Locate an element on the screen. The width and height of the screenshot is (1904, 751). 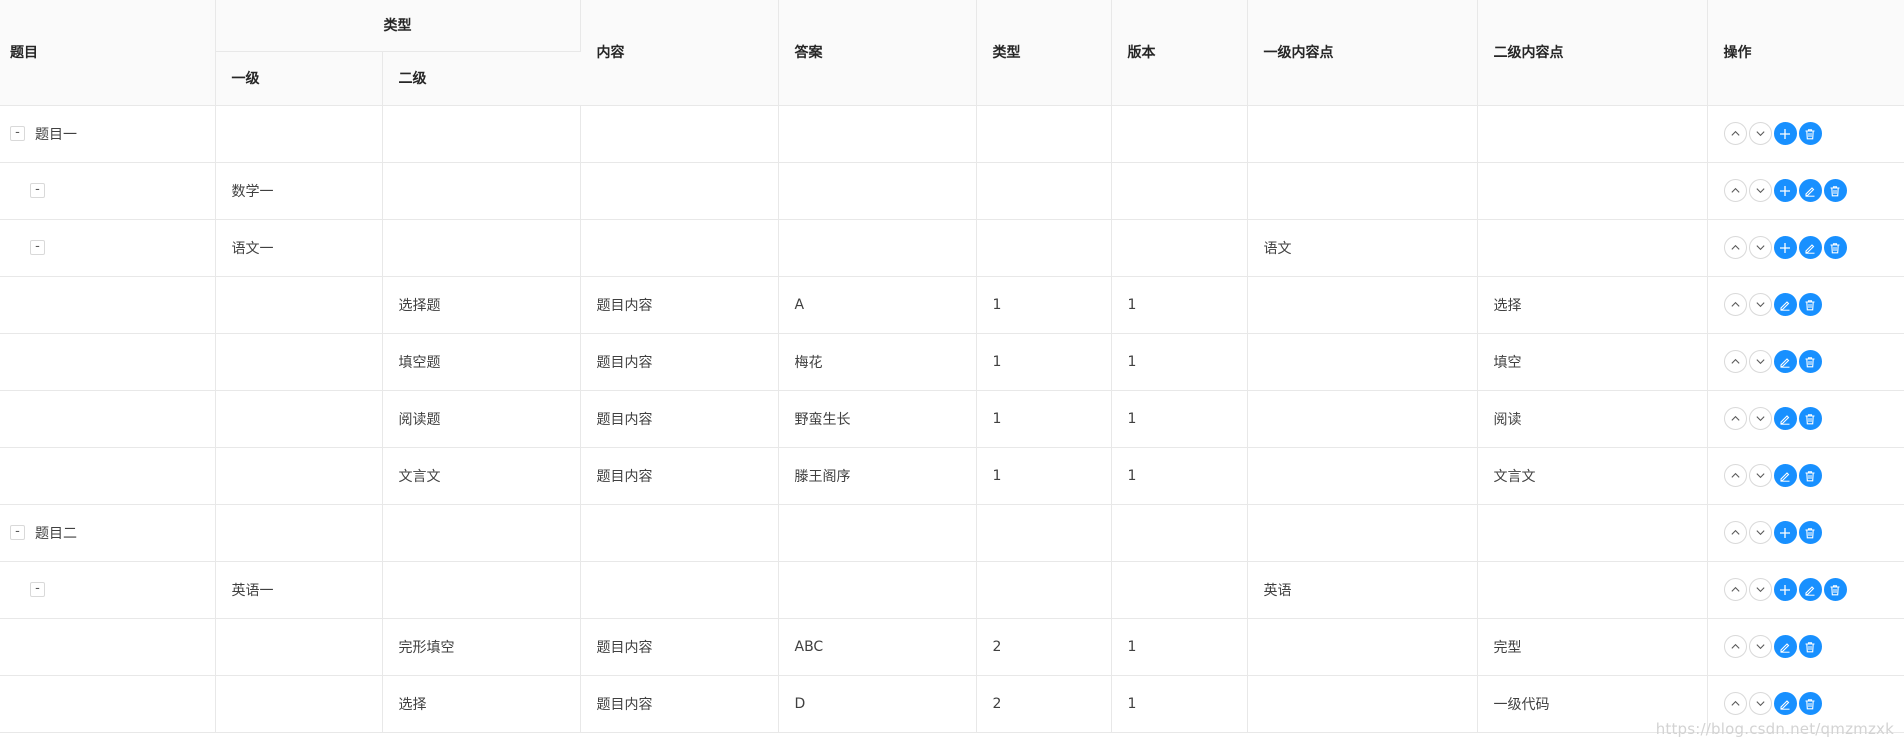
row-title-text: 题目一 is located at coordinates (56, 134).